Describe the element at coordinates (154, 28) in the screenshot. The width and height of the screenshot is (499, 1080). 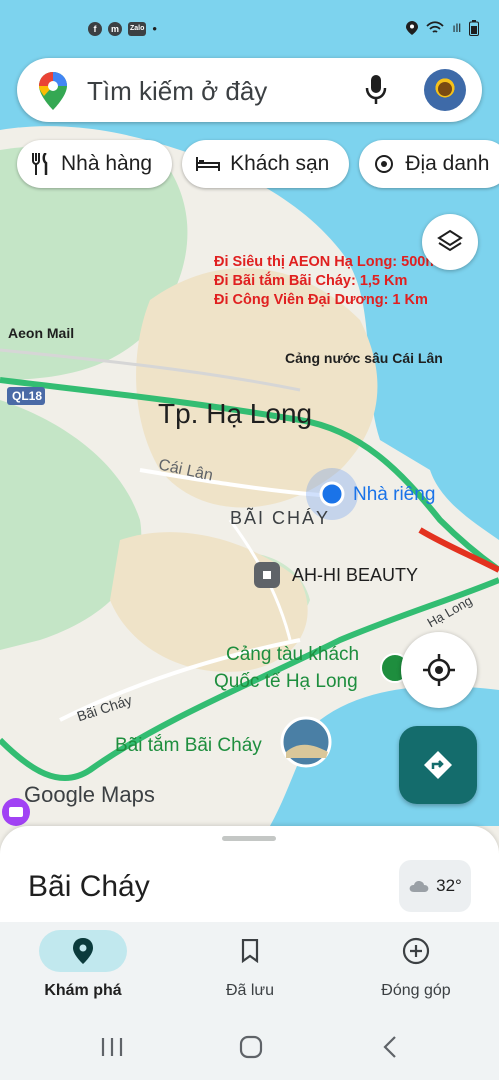
I see `more-notifications-icon: •` at that location.